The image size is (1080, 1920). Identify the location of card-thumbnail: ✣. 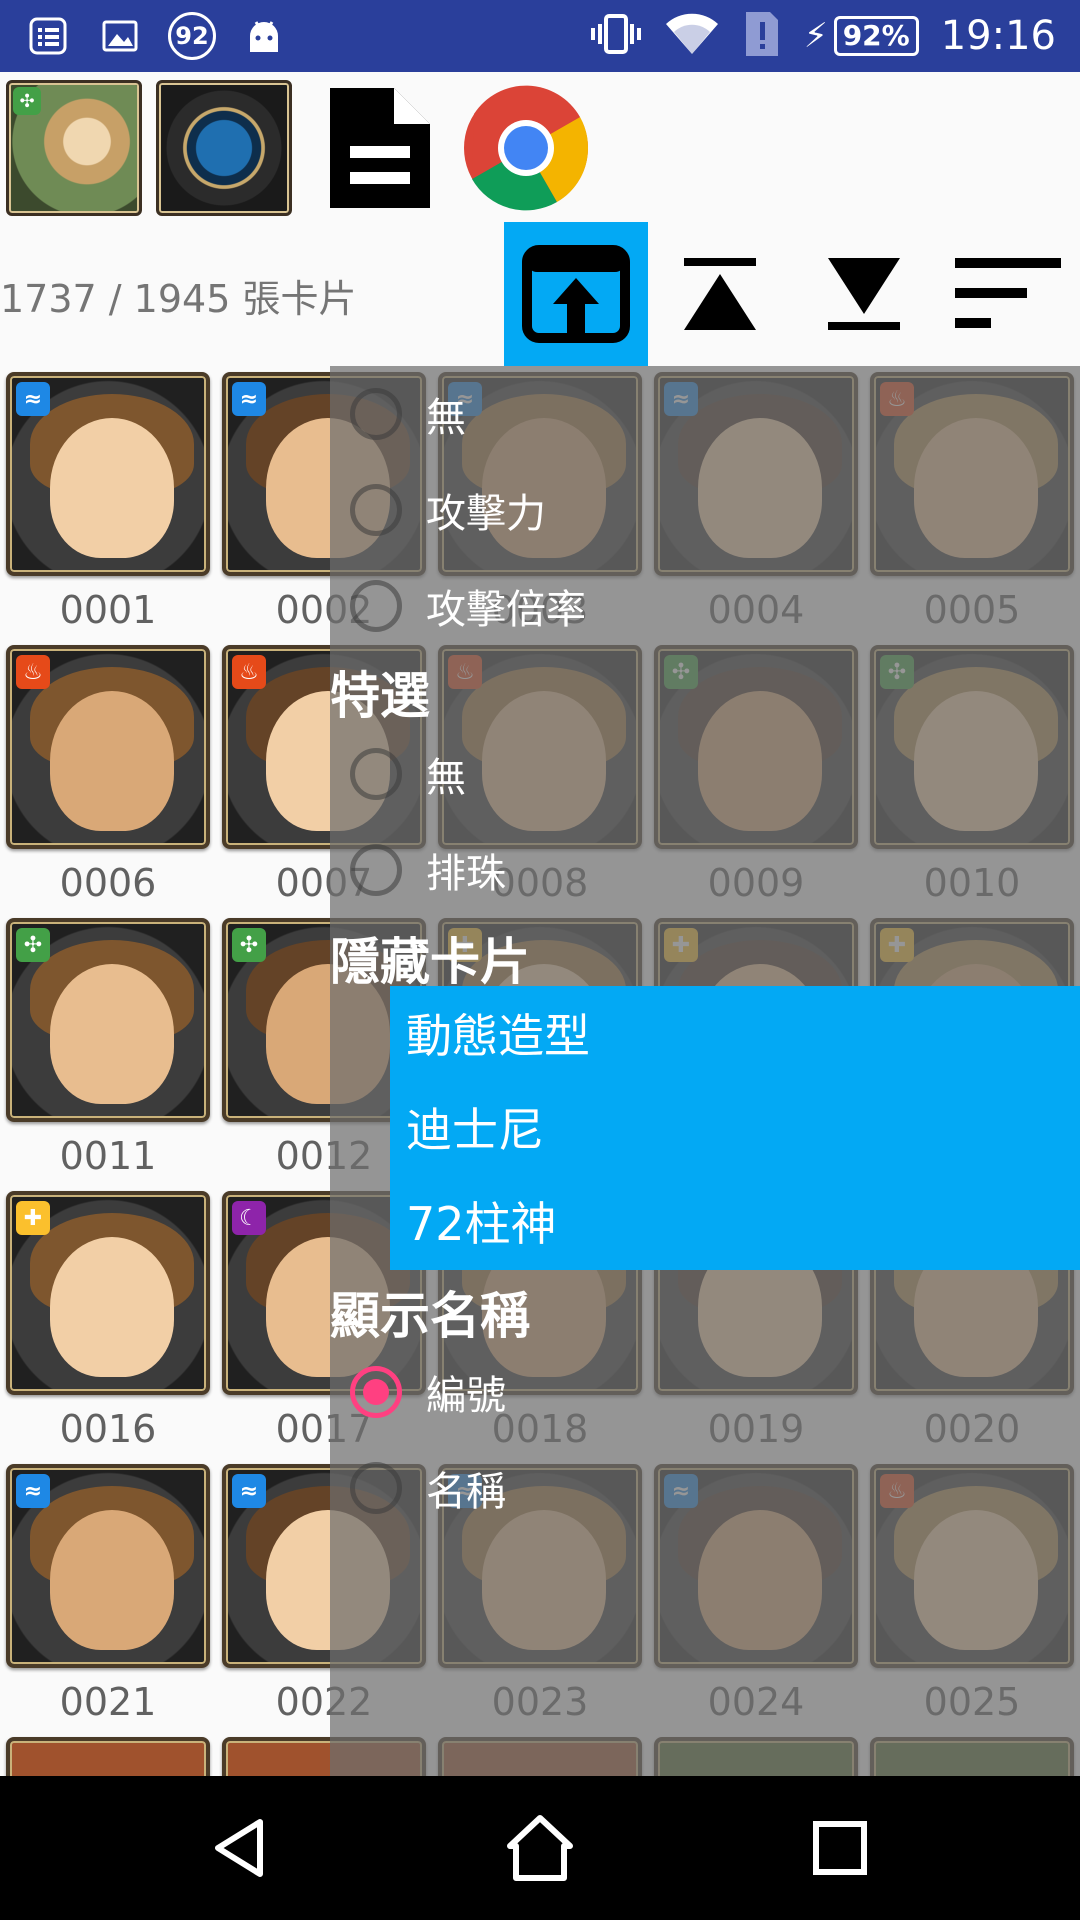
(108, 1020).